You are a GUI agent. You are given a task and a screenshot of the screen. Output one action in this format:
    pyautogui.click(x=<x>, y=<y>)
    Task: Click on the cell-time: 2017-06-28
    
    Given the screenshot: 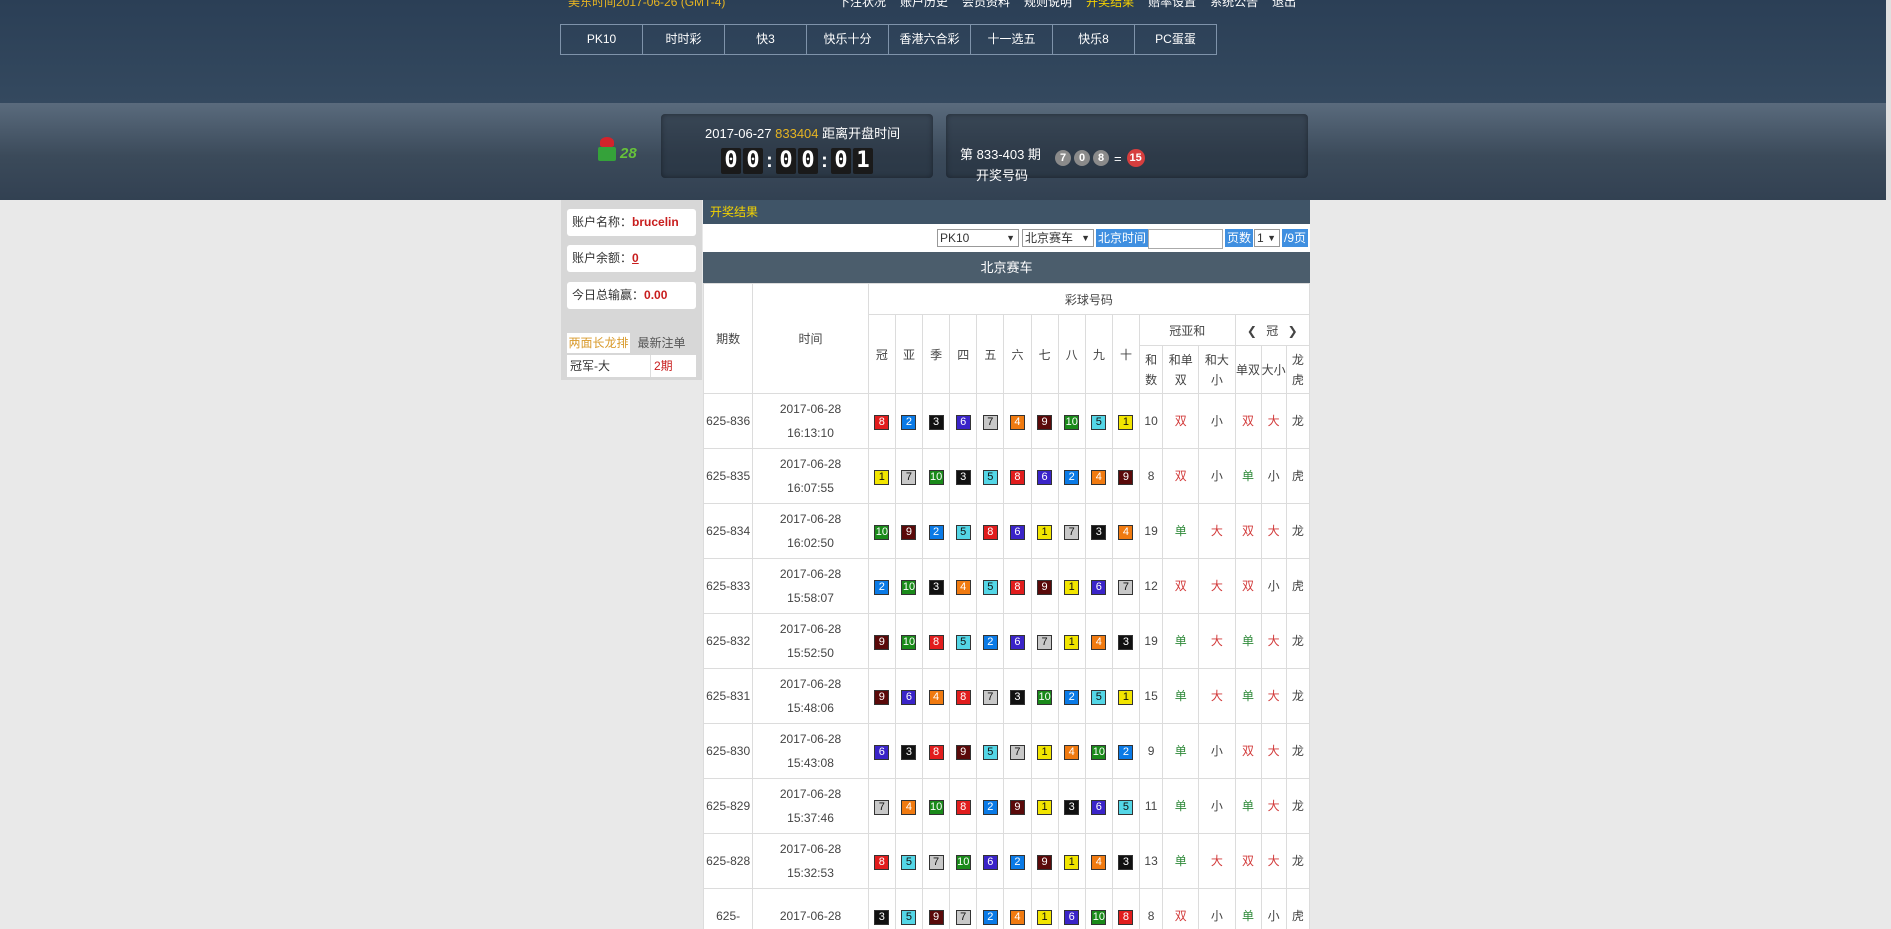 What is the action you would take?
    pyautogui.click(x=810, y=908)
    